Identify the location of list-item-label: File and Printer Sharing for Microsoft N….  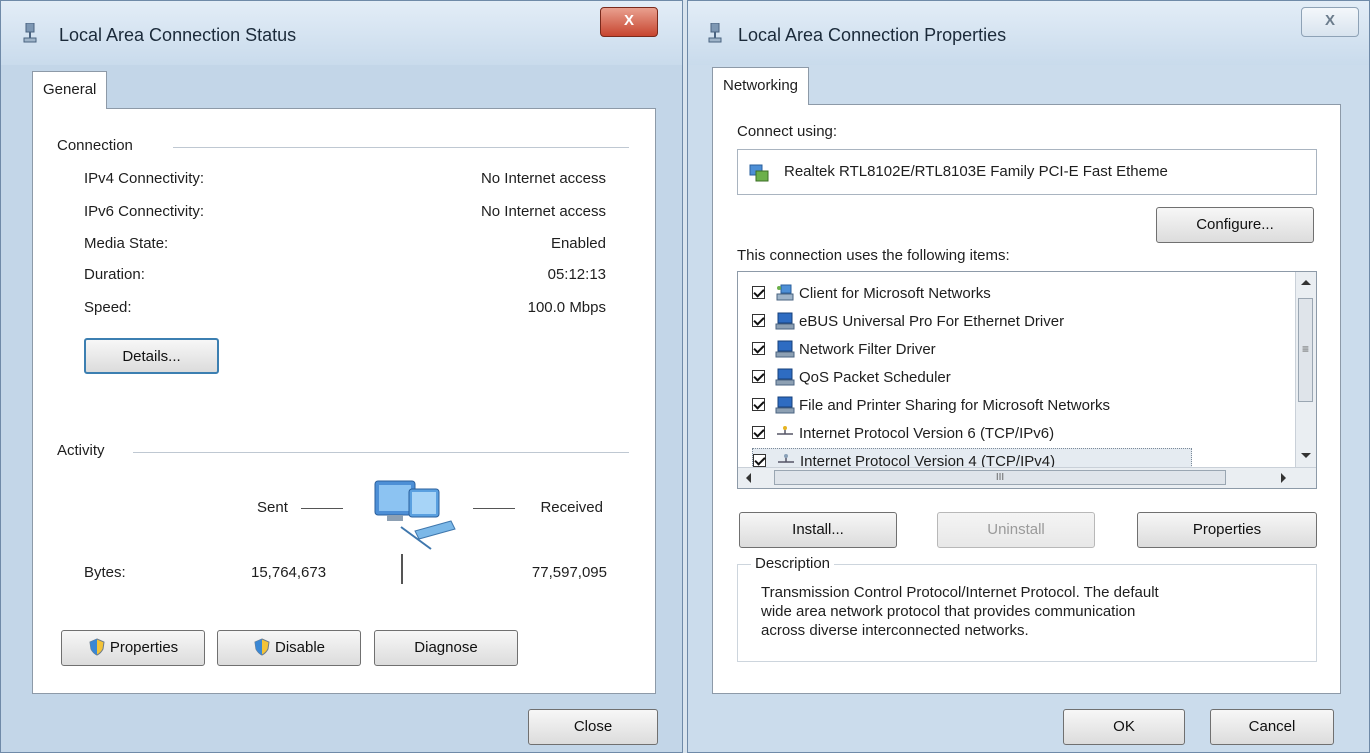
(954, 405).